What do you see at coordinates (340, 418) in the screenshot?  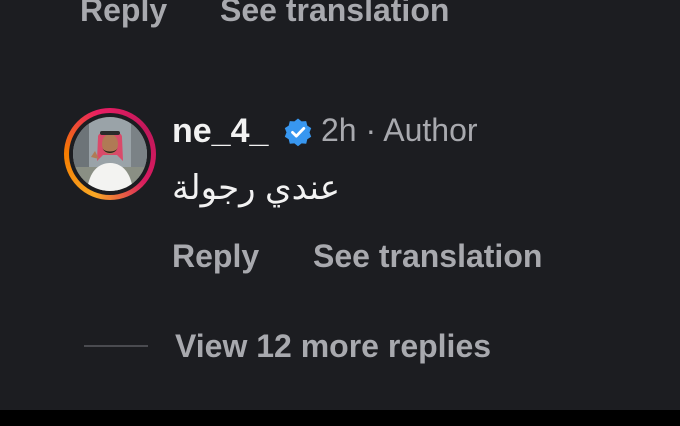 I see `bottom-edge` at bounding box center [340, 418].